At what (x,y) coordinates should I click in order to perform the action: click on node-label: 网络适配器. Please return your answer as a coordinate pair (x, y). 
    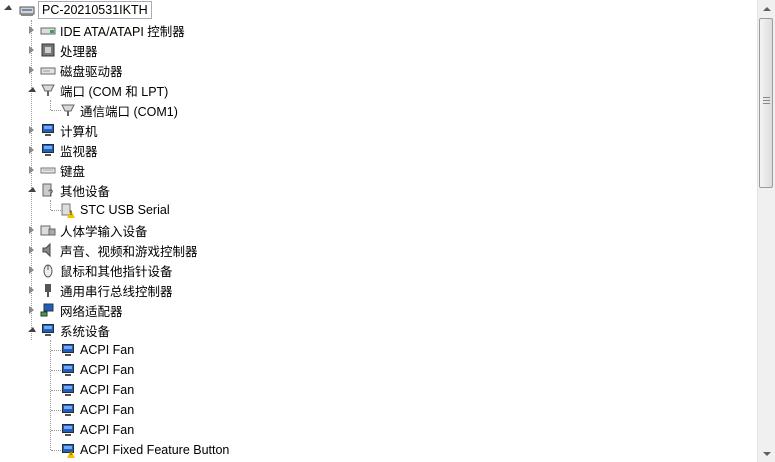
    Looking at the image, I should click on (91, 311).